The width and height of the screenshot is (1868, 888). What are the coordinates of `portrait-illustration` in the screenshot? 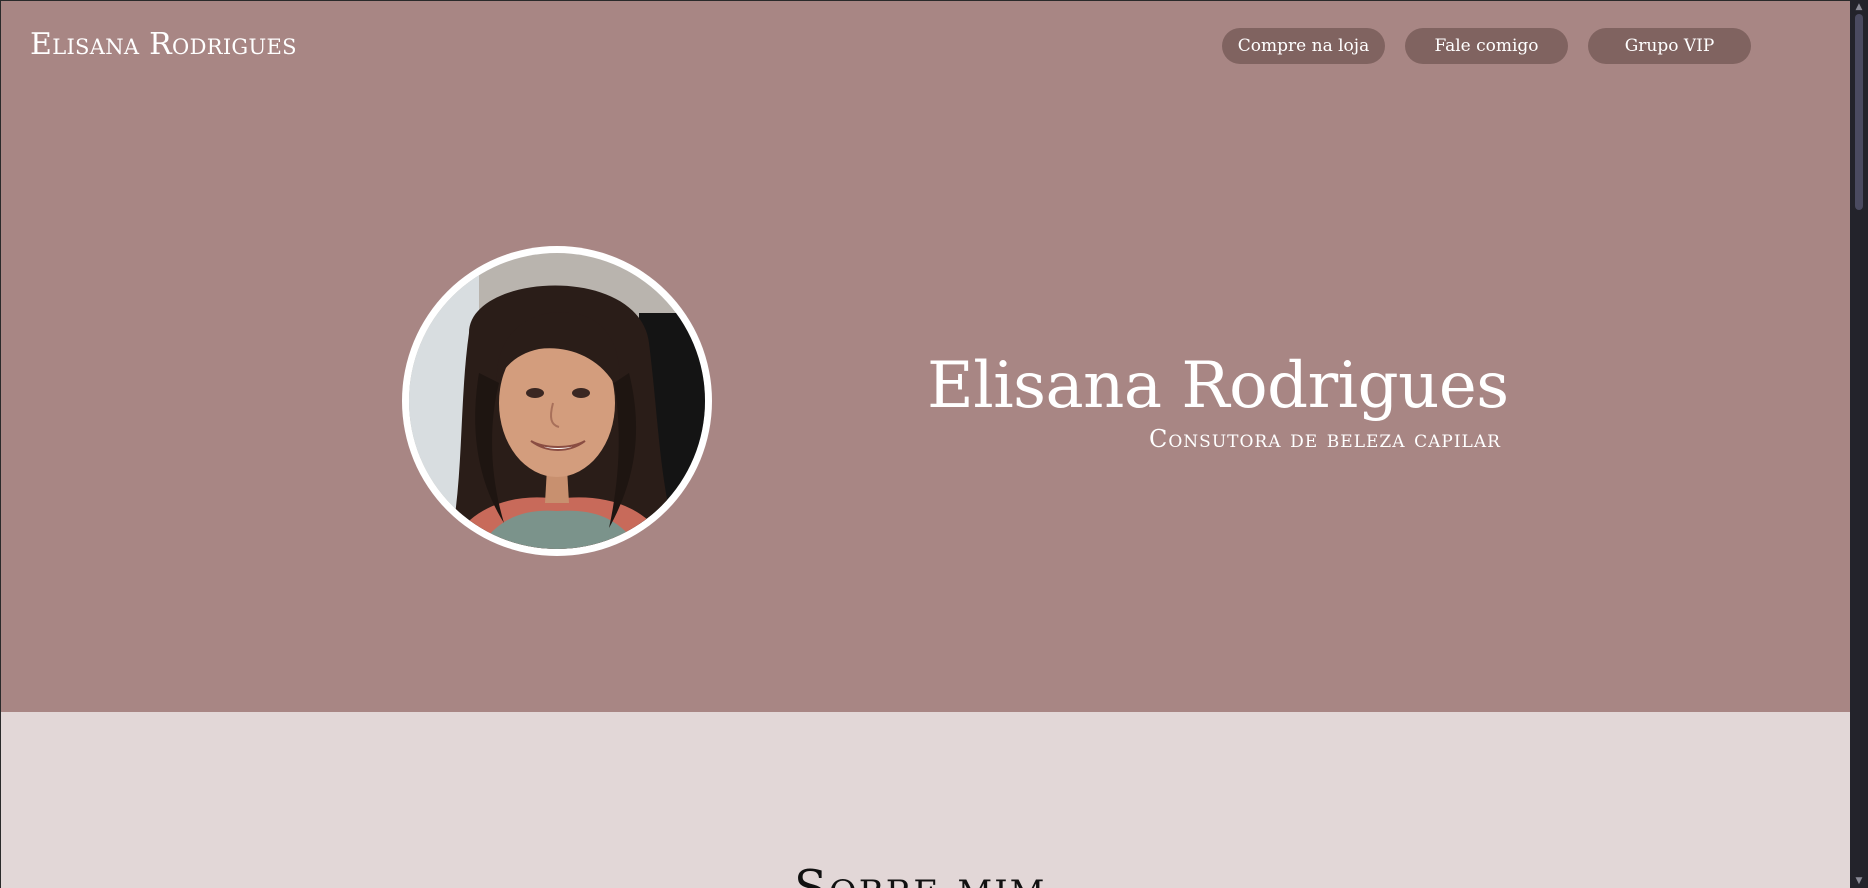 It's located at (557, 401).